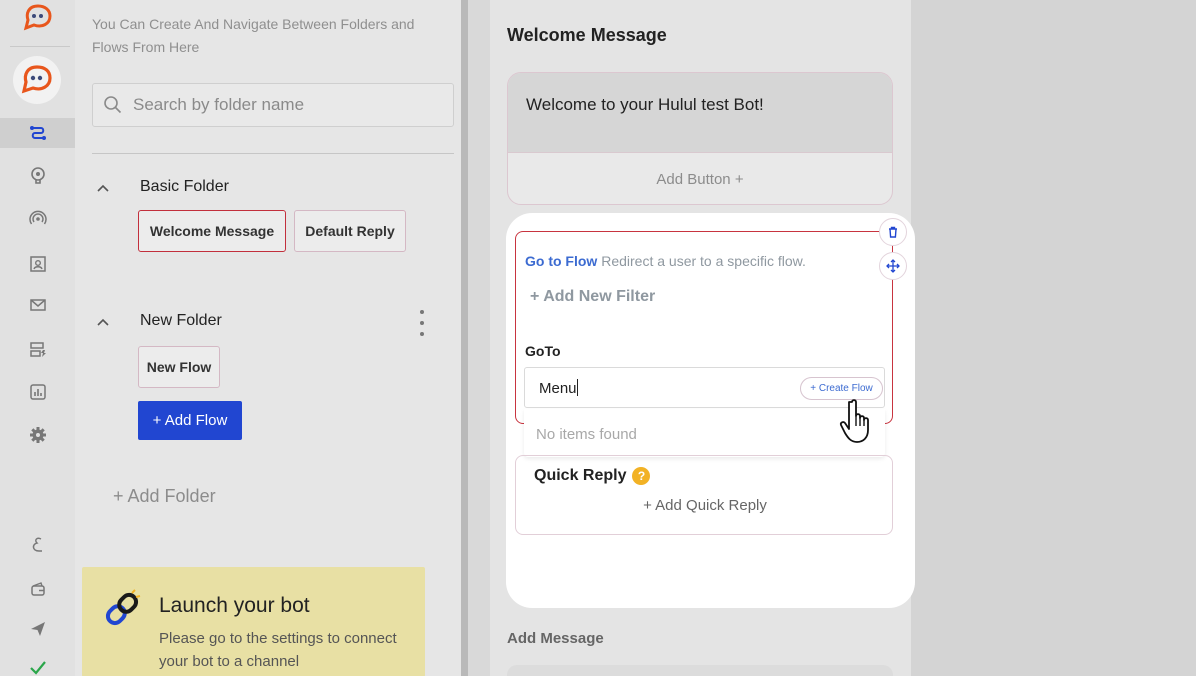 Image resolution: width=1196 pixels, height=676 pixels. What do you see at coordinates (40, 46) in the screenshot?
I see `rail-divider` at bounding box center [40, 46].